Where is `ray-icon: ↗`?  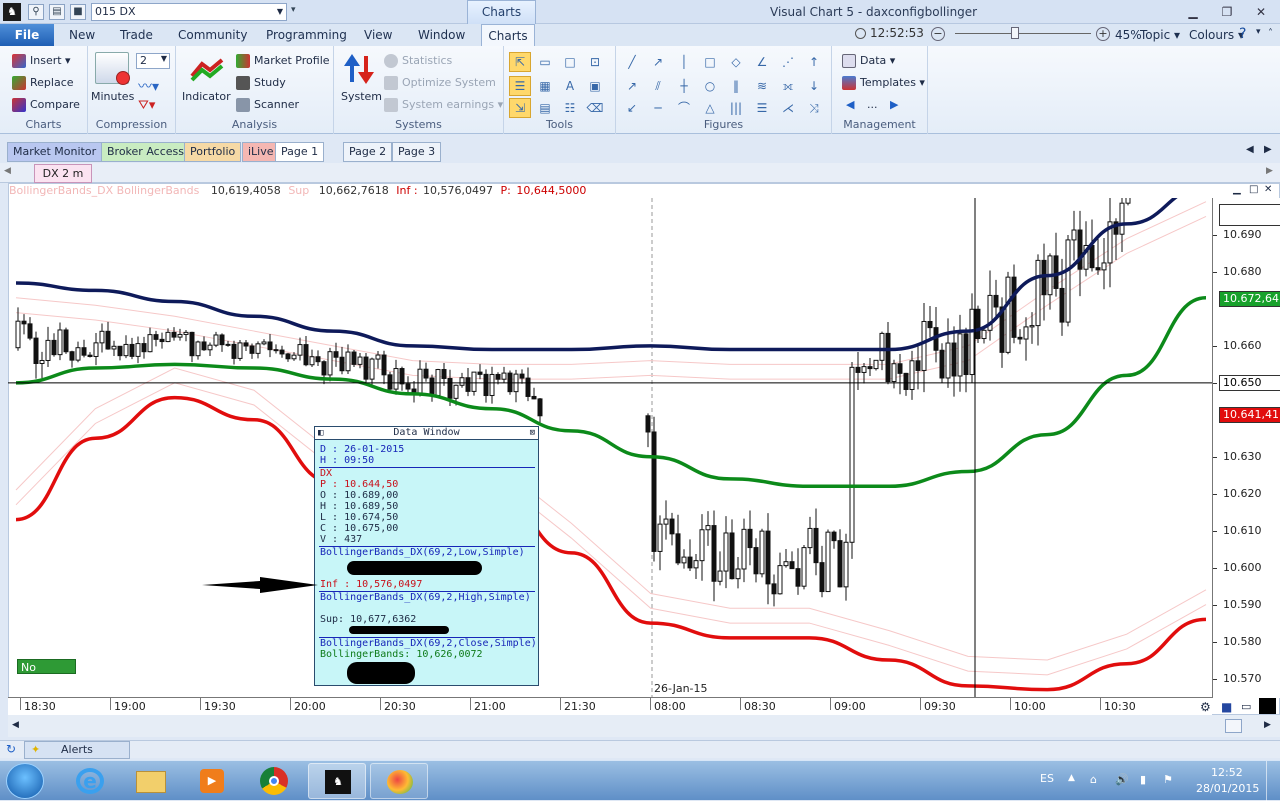 ray-icon: ↗ is located at coordinates (632, 86).